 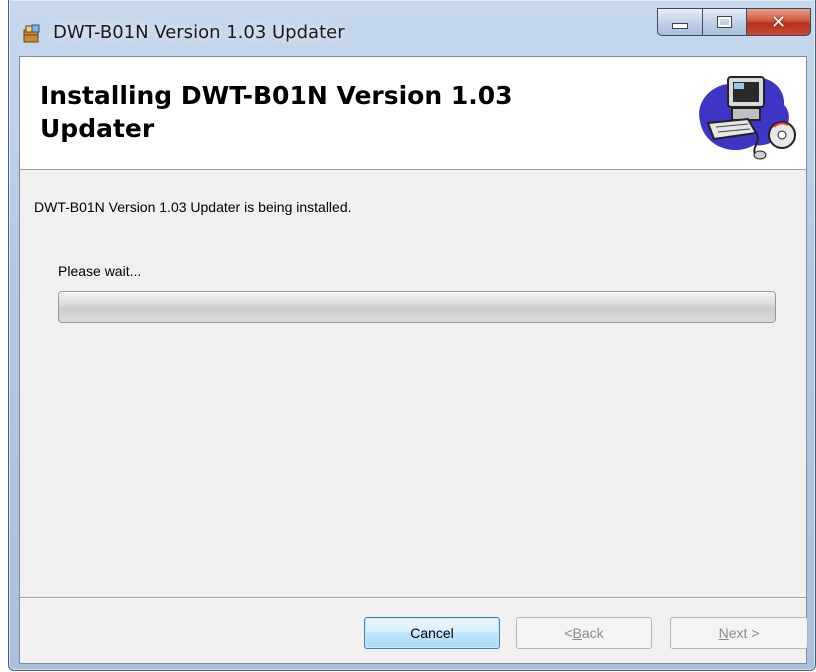 I want to click on close-icon: ✕, so click(x=778, y=22).